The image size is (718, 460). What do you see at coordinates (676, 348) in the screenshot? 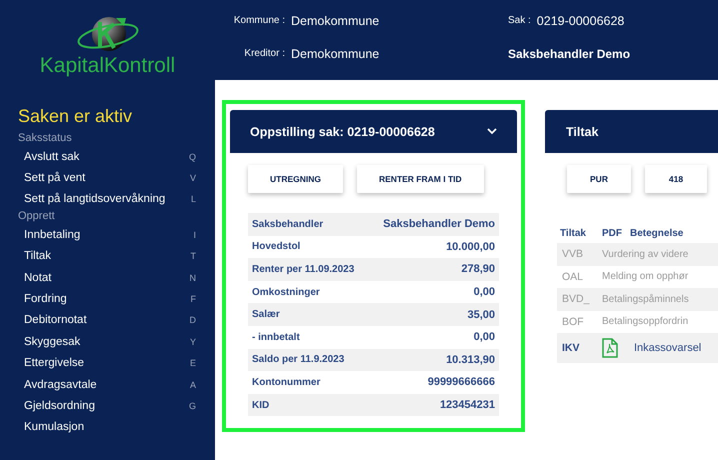
I see `description-cell: Inkassovarsel` at bounding box center [676, 348].